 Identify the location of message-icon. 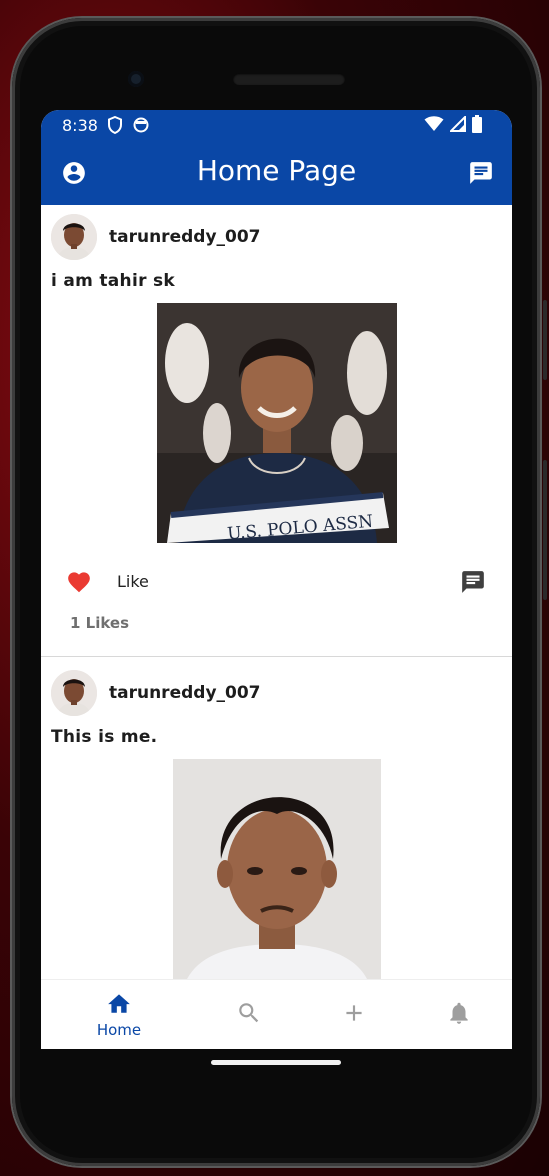
(481, 175).